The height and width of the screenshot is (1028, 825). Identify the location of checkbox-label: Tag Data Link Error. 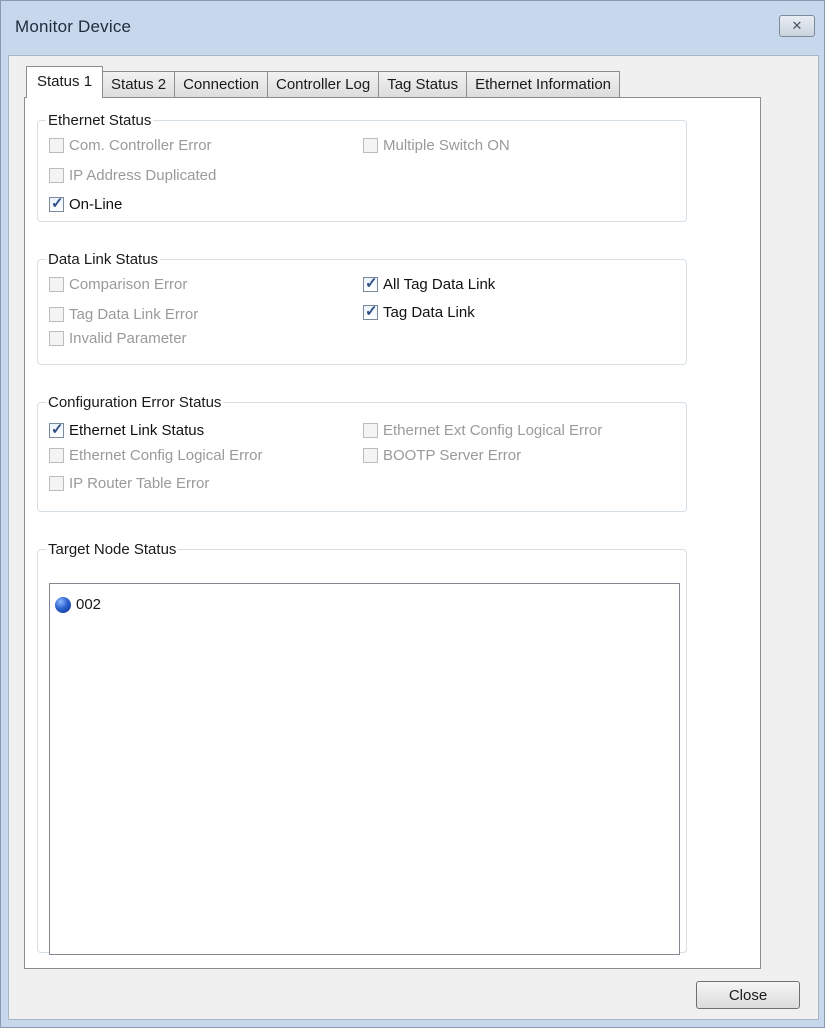
(134, 314).